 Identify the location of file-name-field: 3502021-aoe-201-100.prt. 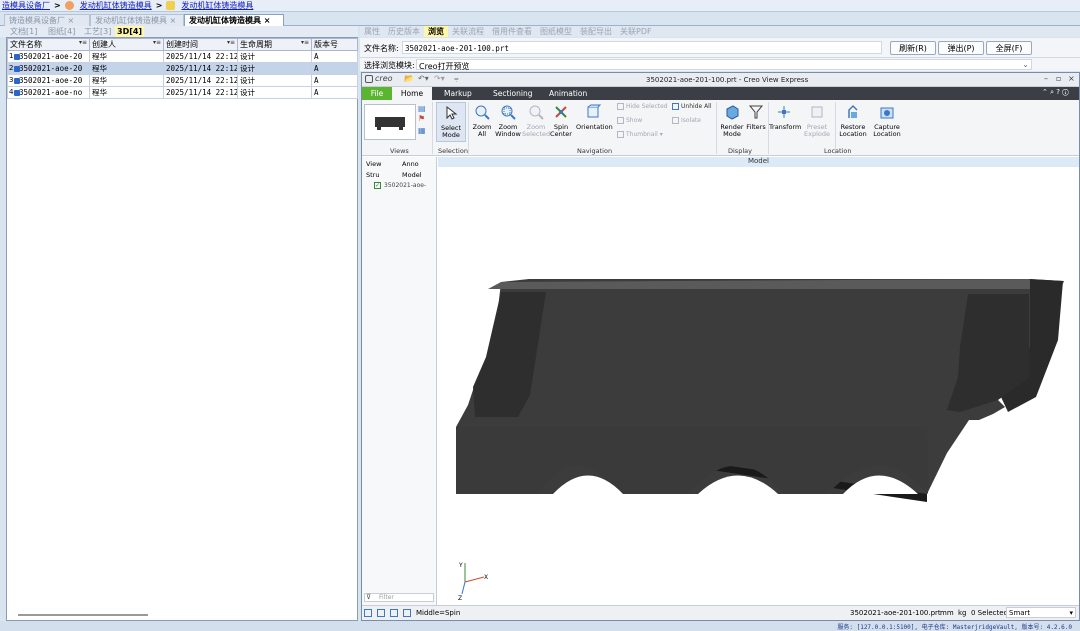
(642, 47).